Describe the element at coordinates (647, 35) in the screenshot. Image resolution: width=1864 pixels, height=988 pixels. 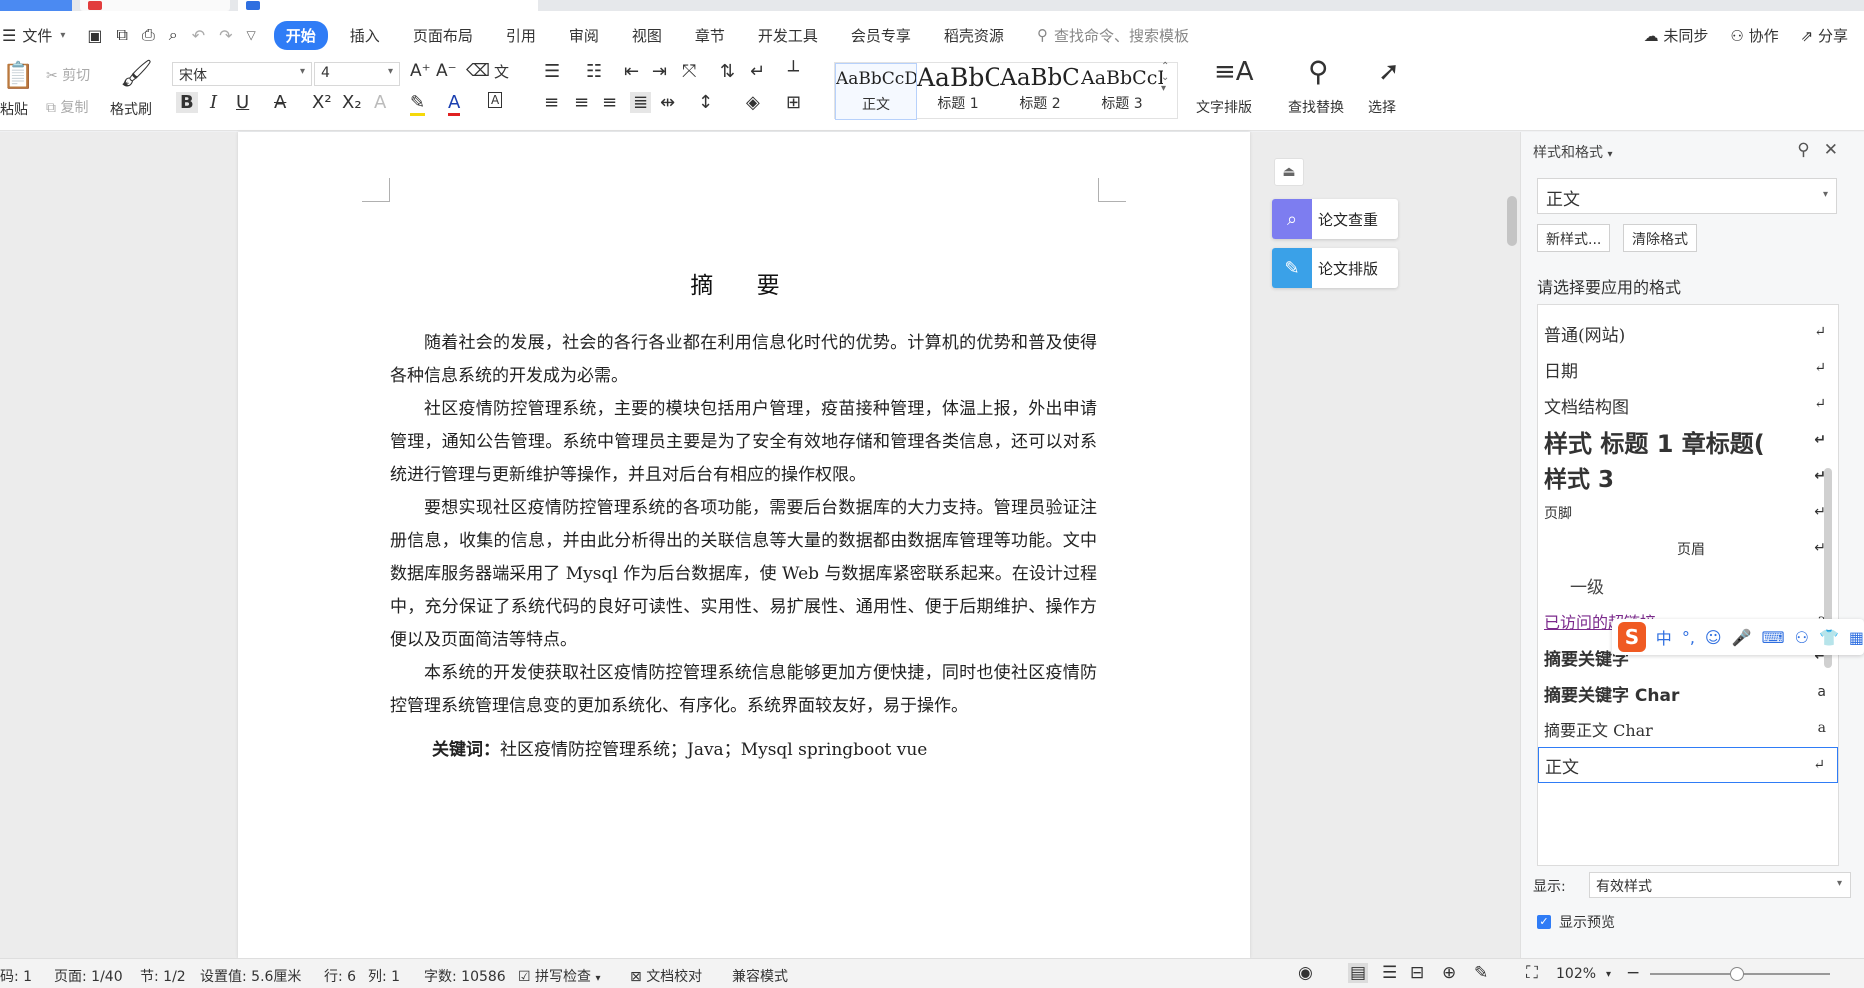
I see `tab-view: 视图` at that location.